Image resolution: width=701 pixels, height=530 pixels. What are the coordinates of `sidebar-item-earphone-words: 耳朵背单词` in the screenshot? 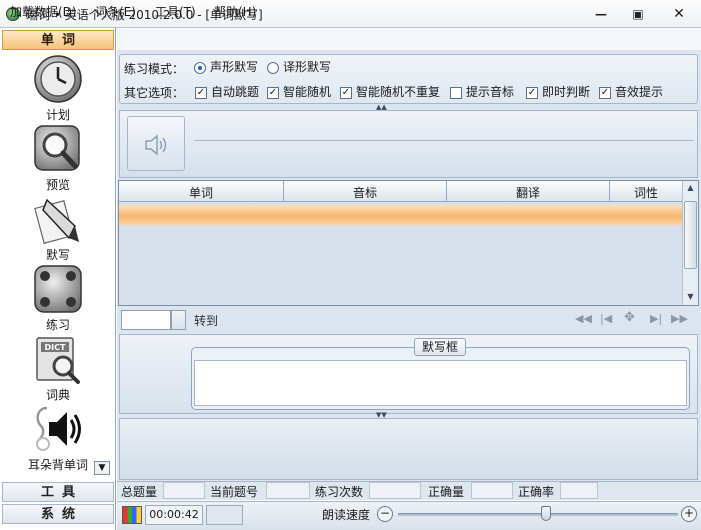 It's located at (58, 438).